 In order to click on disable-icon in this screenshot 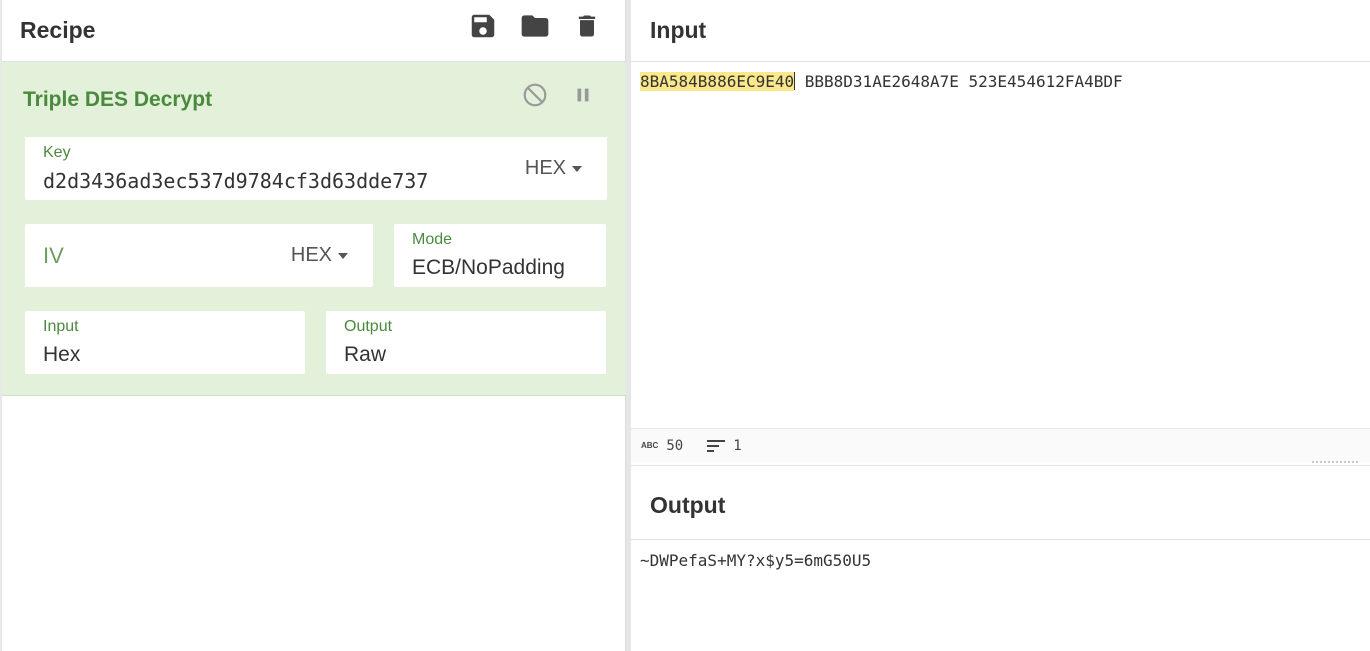, I will do `click(535, 95)`.